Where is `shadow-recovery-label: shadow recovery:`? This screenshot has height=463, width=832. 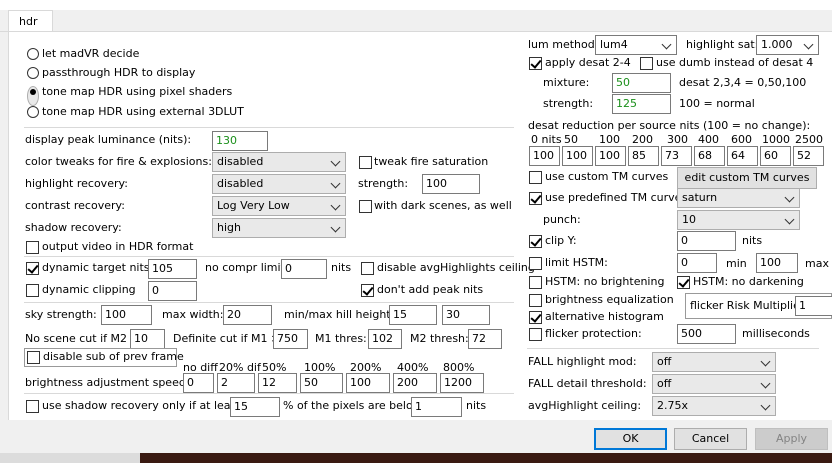
shadow-recovery-label: shadow recovery: is located at coordinates (73, 227).